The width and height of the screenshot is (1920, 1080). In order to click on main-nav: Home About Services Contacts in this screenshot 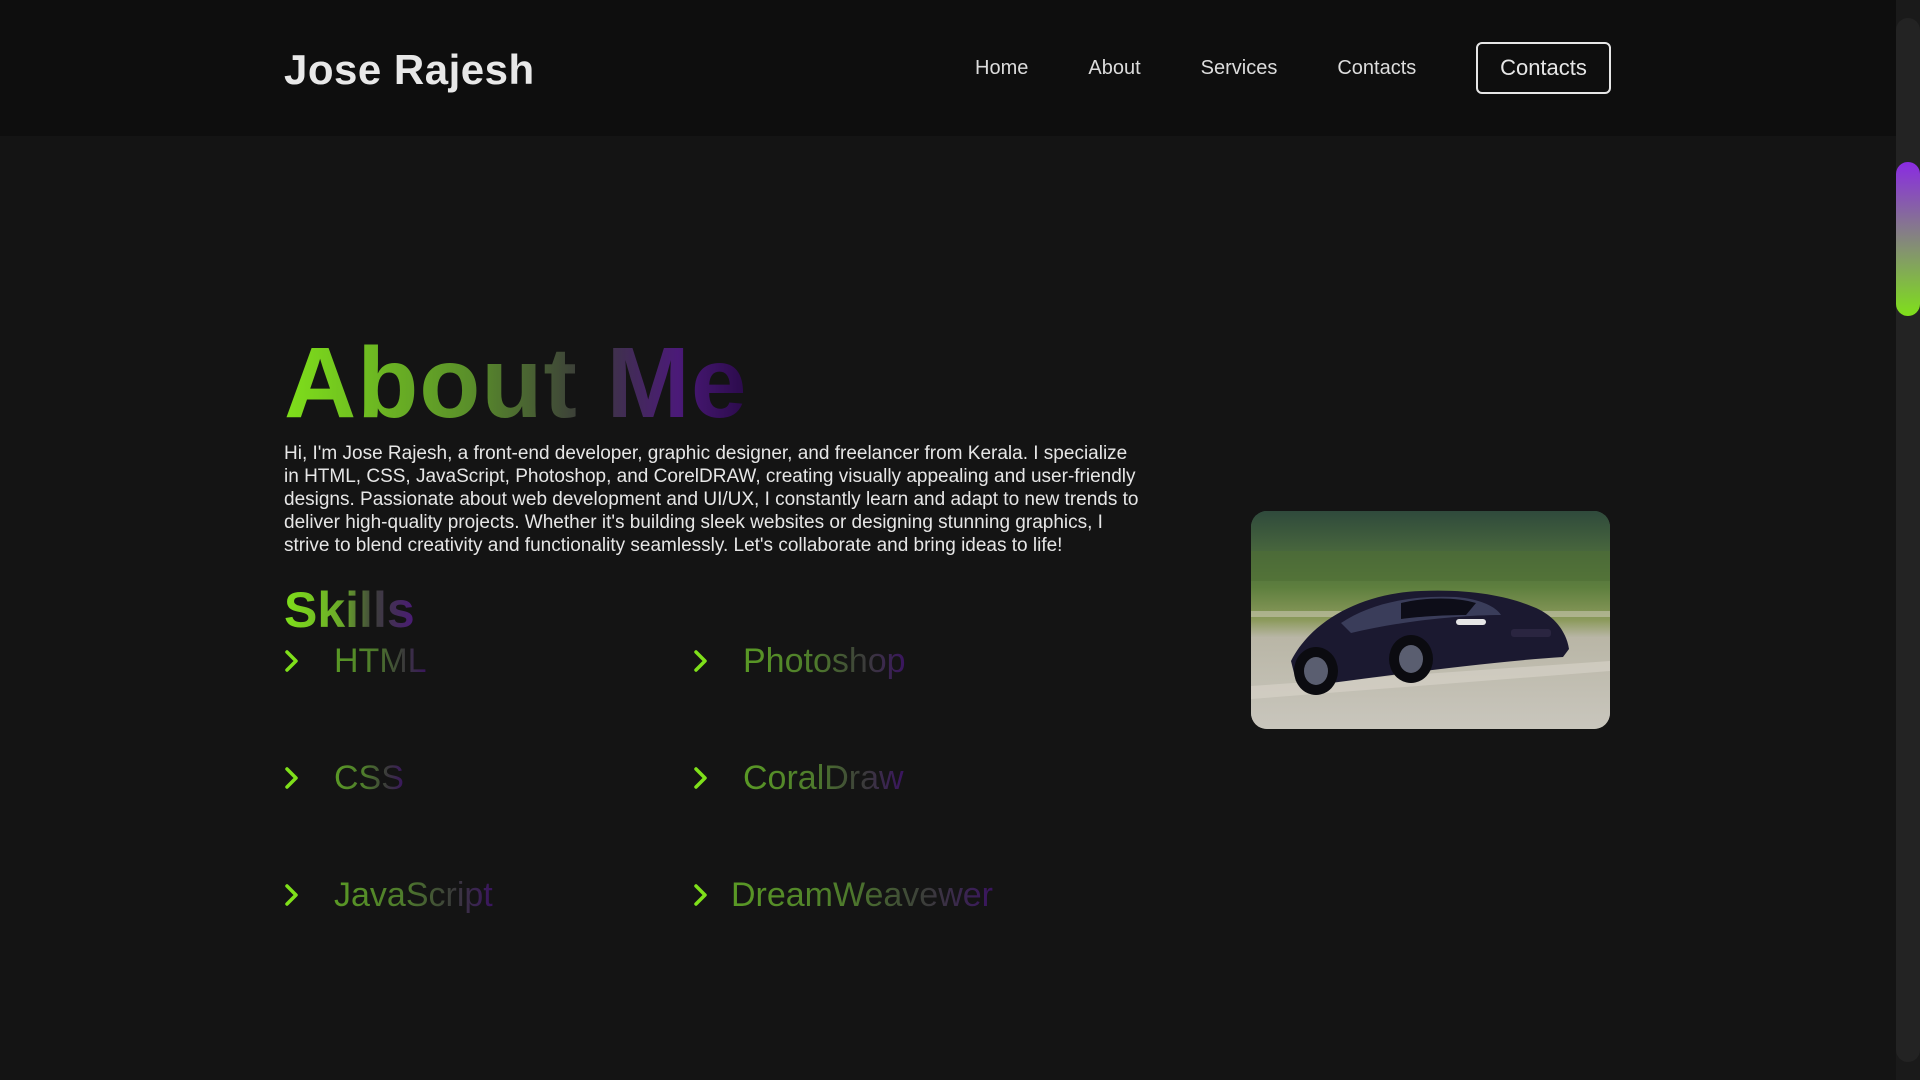, I will do `click(1225, 68)`.